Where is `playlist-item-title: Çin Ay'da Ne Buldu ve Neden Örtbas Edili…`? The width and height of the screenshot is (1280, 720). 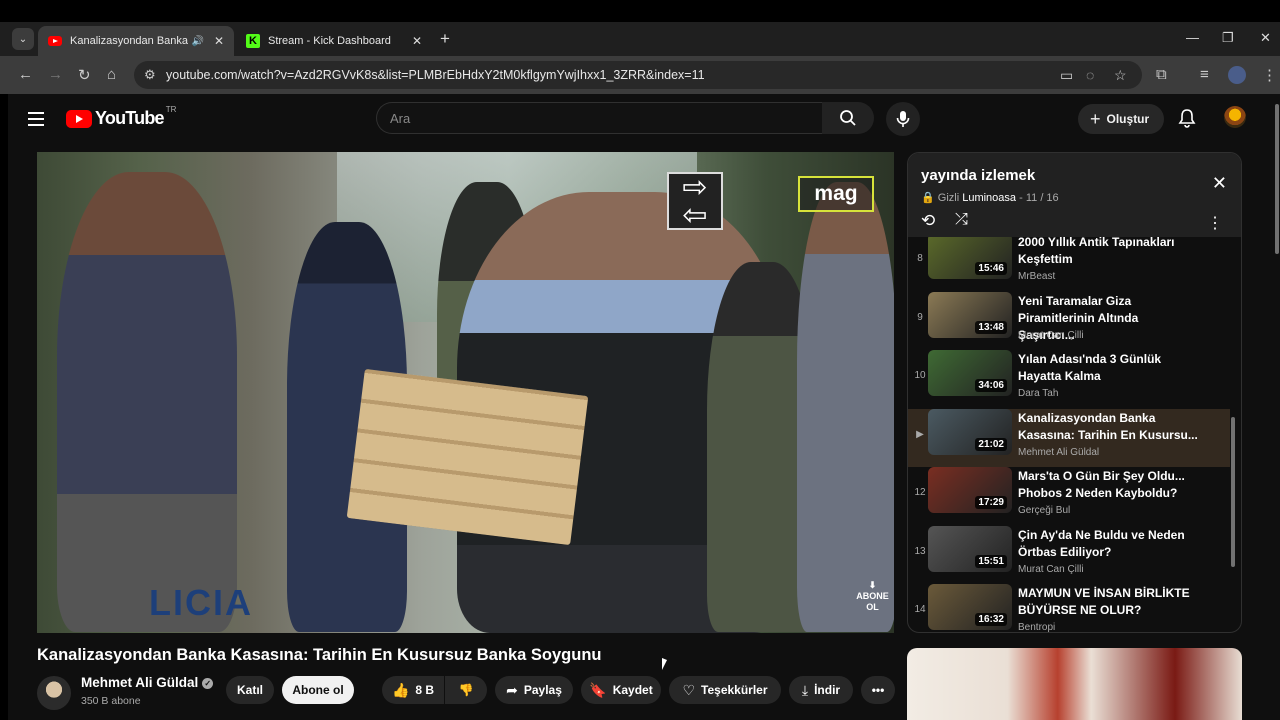
playlist-item-title: Çin Ay'da Ne Buldu ve Neden Örtbas Edili… is located at coordinates (1108, 544).